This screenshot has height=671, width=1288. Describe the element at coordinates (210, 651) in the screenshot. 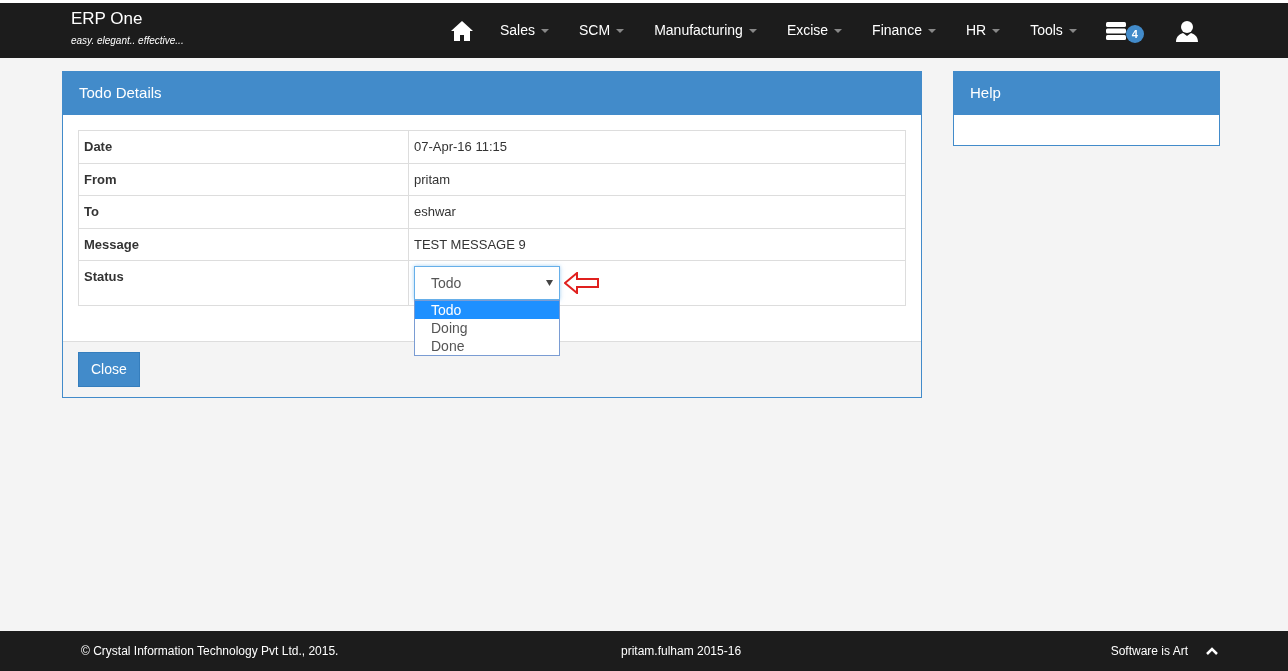

I see `copyright-text: © Crystal Information Technology Pvt Ltd., 2015.` at that location.